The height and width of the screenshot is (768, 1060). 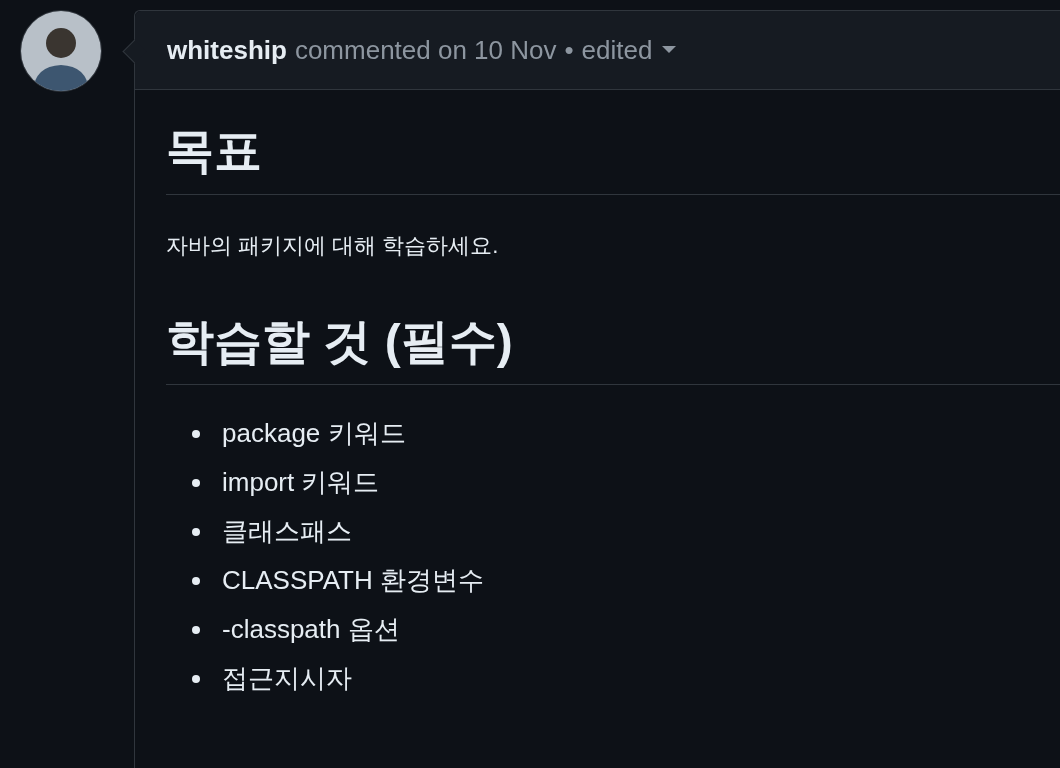 I want to click on list-item: package 키워드, so click(x=314, y=434).